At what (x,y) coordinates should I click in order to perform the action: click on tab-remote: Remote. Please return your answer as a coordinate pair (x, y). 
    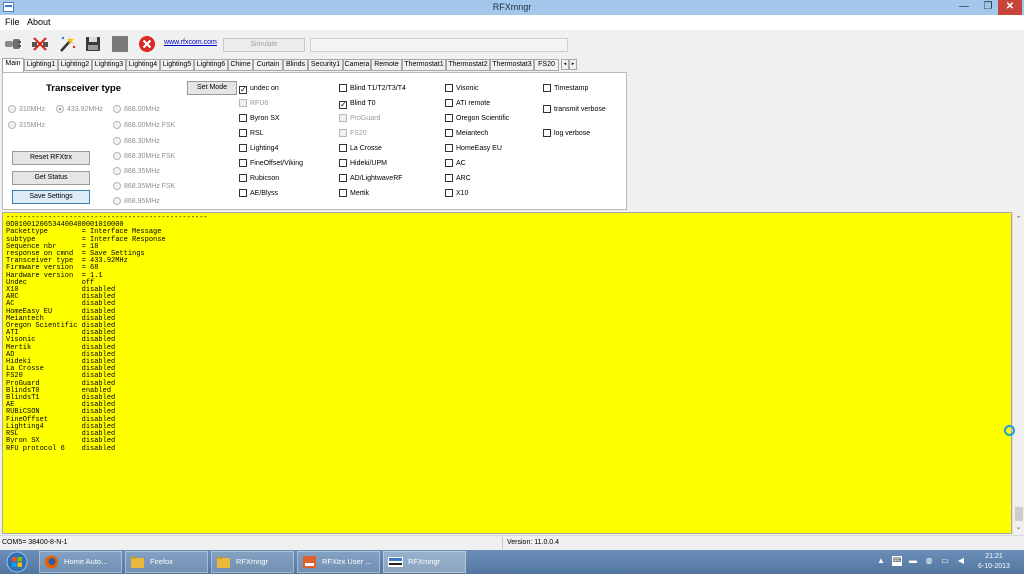
    Looking at the image, I should click on (386, 65).